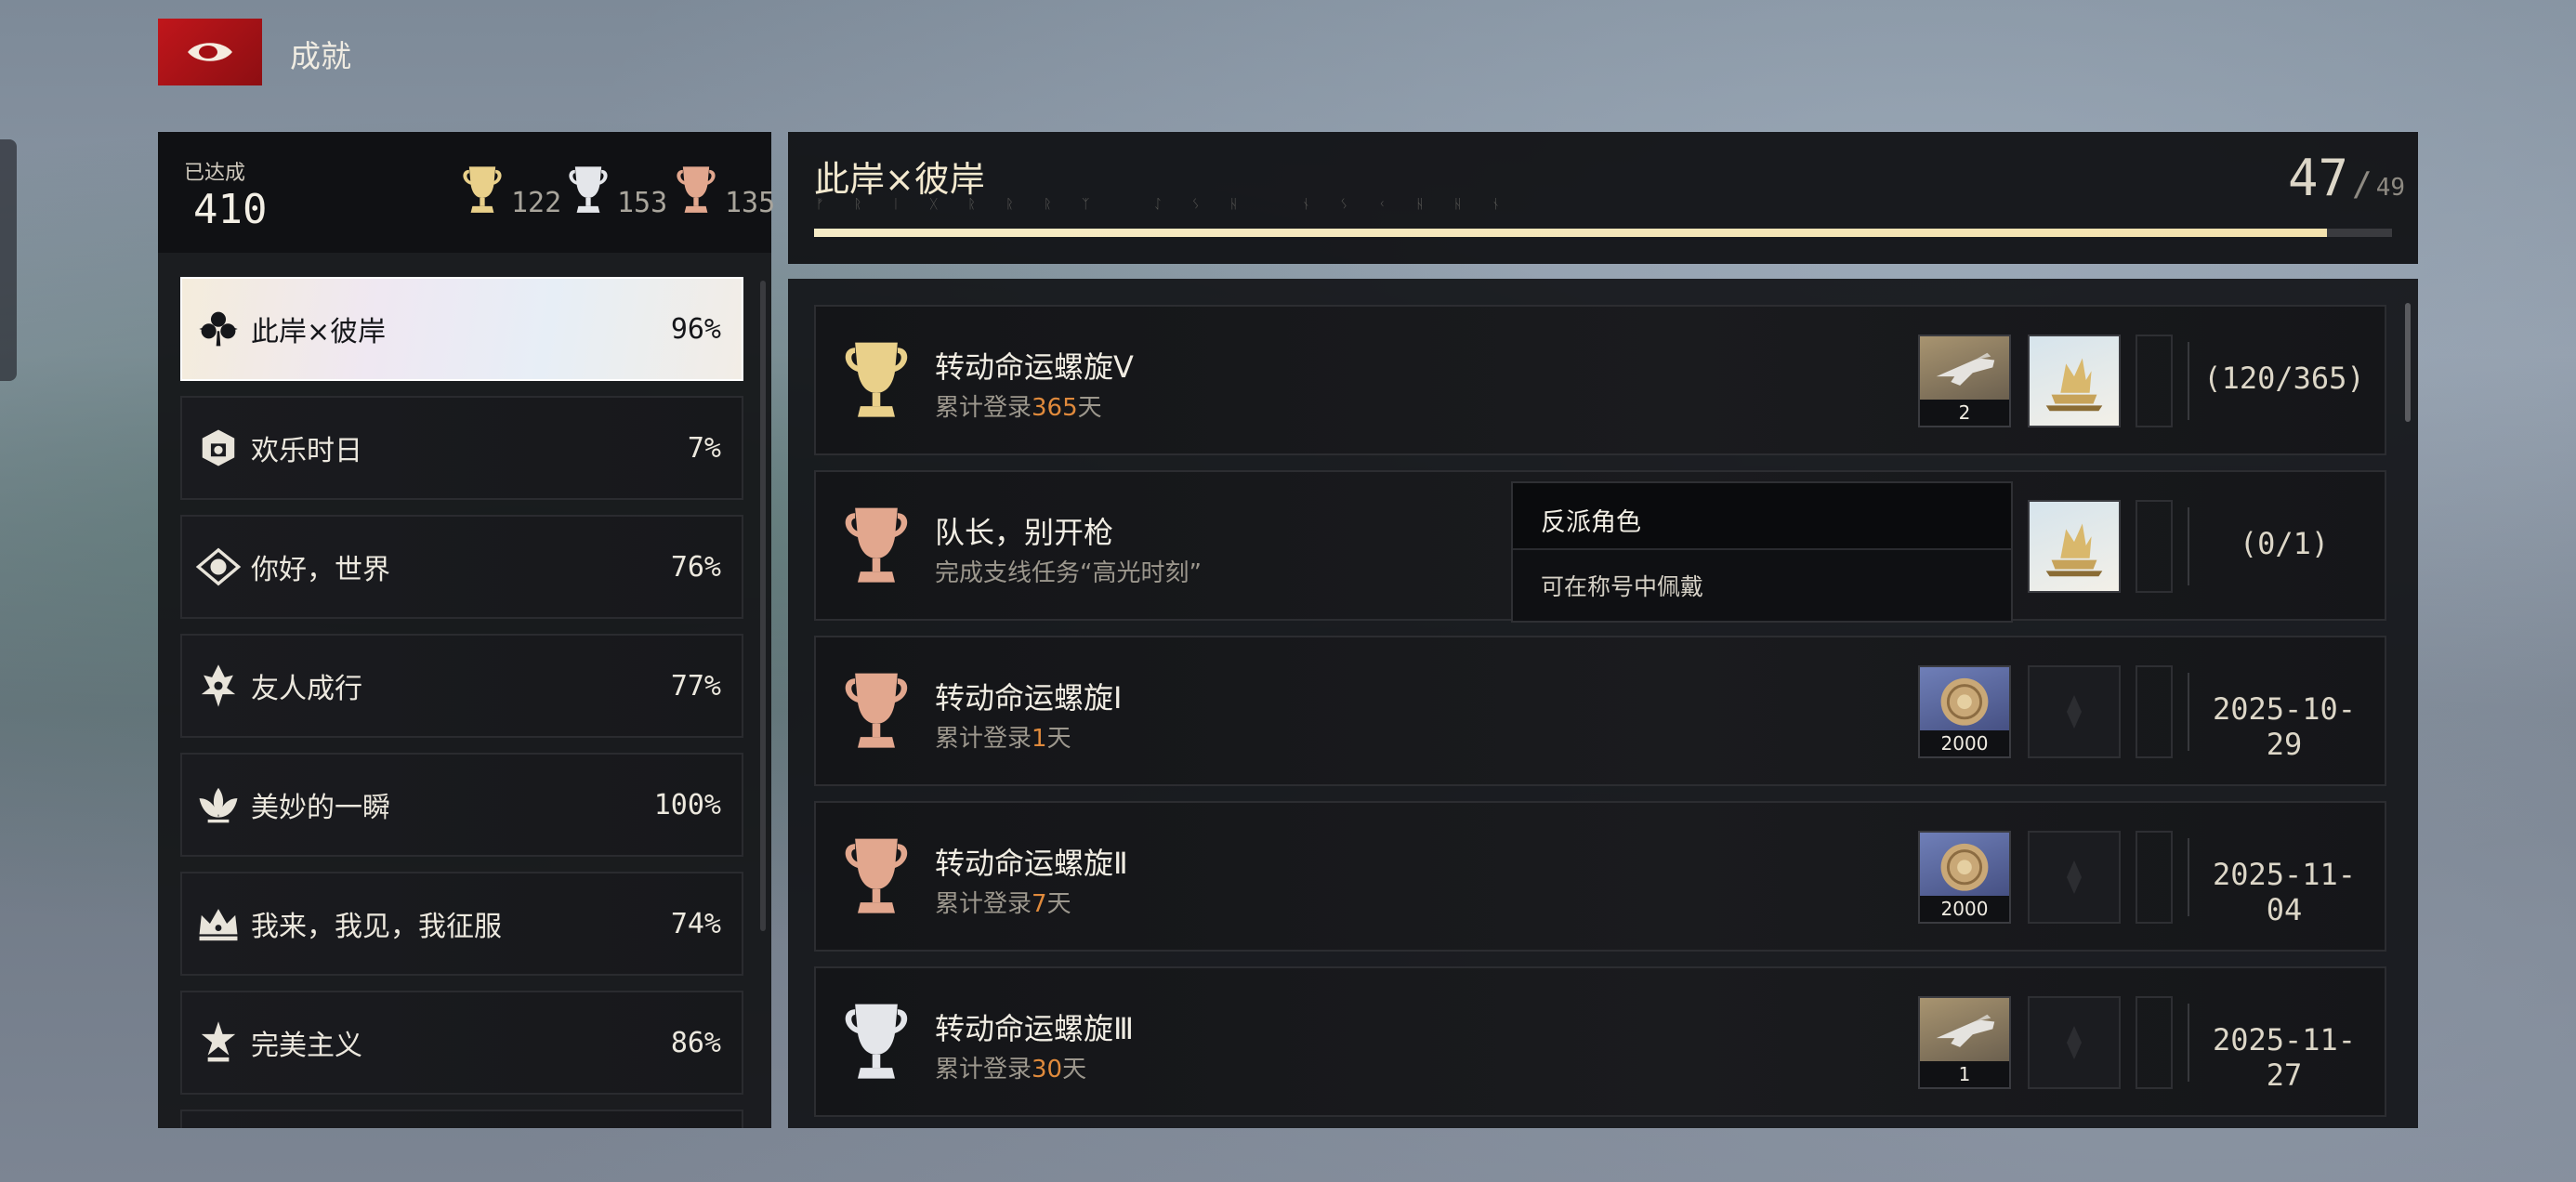  I want to click on category-item-more, so click(461, 1119).